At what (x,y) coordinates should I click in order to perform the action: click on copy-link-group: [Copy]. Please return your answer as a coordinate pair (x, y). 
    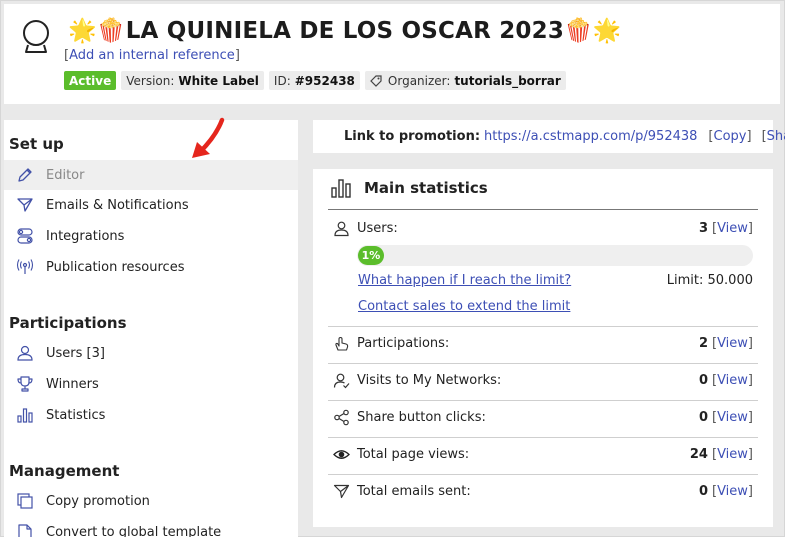
    Looking at the image, I should click on (730, 136).